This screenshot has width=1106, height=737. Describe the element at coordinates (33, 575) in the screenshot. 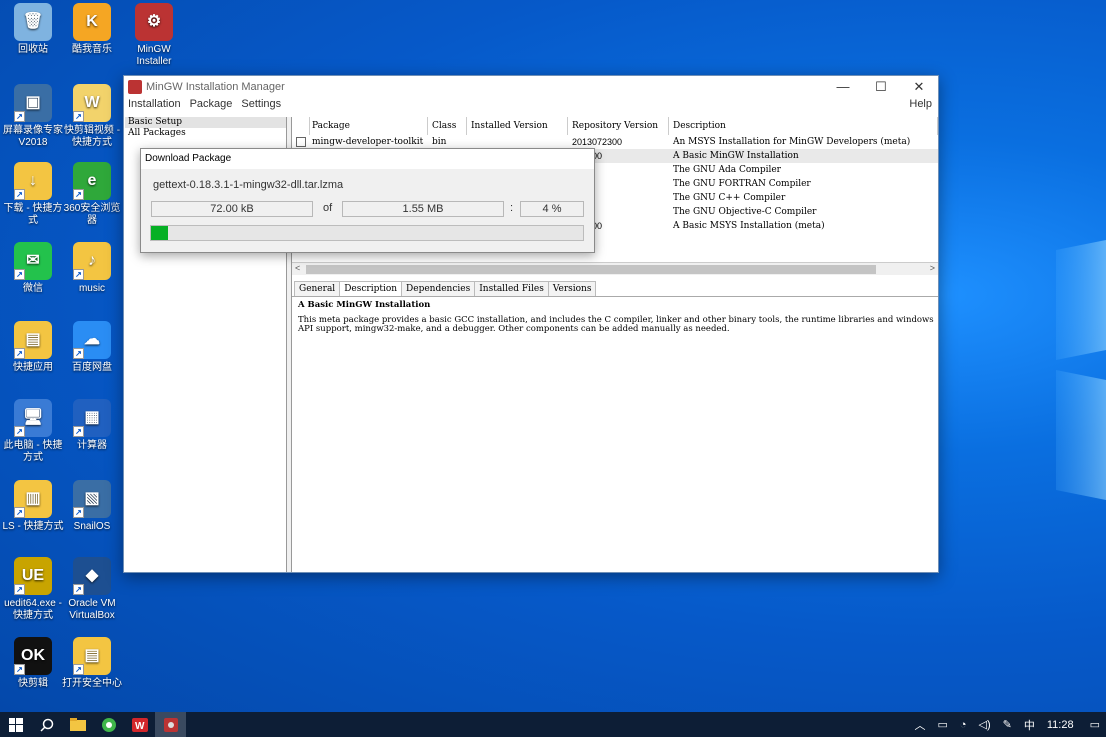

I see `icon-glyph: UE` at that location.